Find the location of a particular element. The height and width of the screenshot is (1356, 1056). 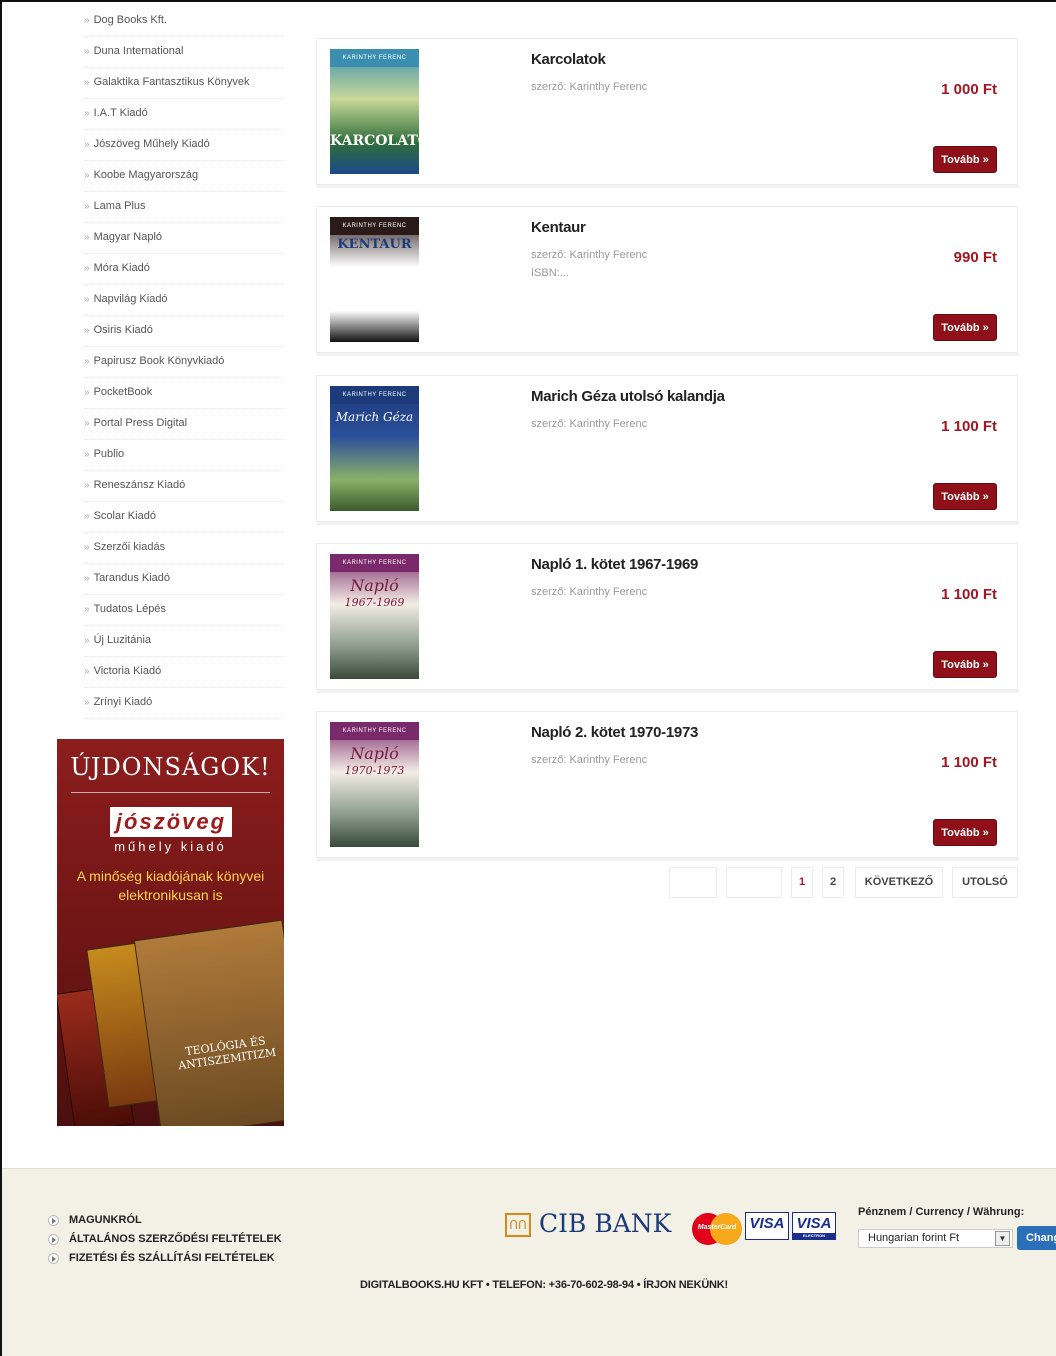

sidebar-publisher-item: » Lama Plus is located at coordinates (184, 207).